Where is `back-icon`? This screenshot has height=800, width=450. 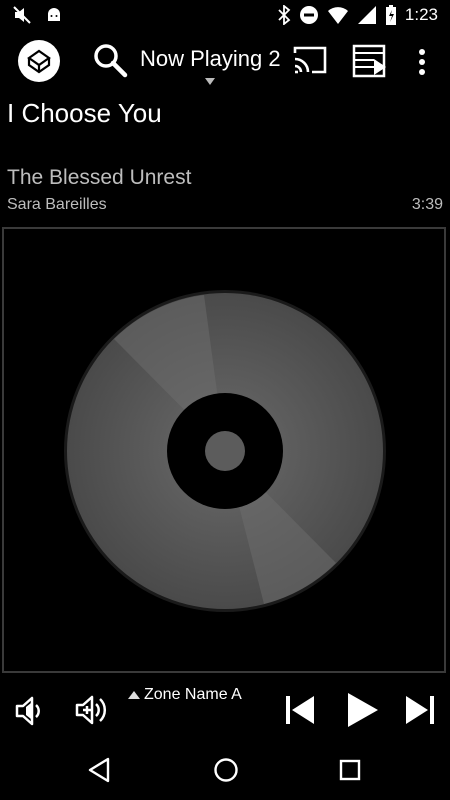 back-icon is located at coordinates (100, 770).